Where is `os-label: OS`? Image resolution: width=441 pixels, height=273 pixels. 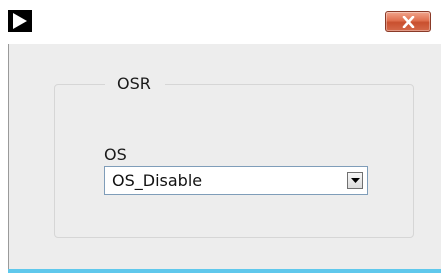 os-label: OS is located at coordinates (115, 154).